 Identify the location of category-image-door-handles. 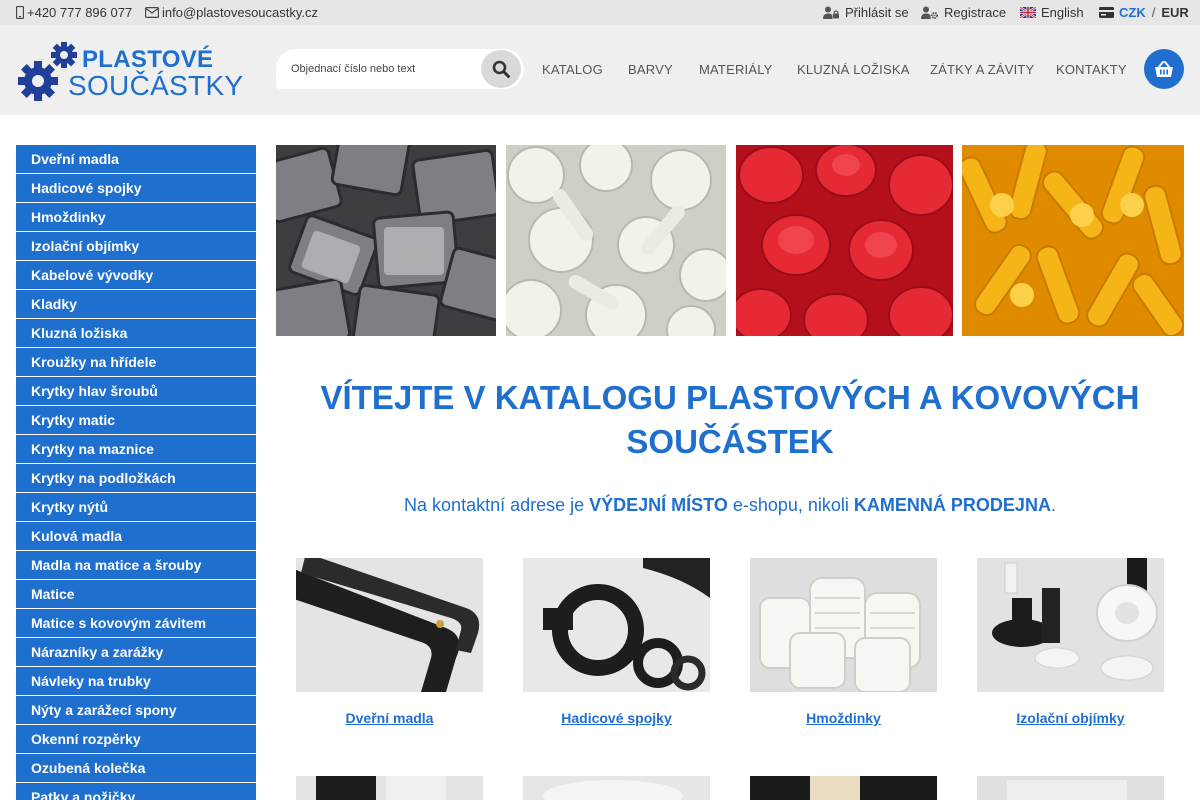
(389, 625).